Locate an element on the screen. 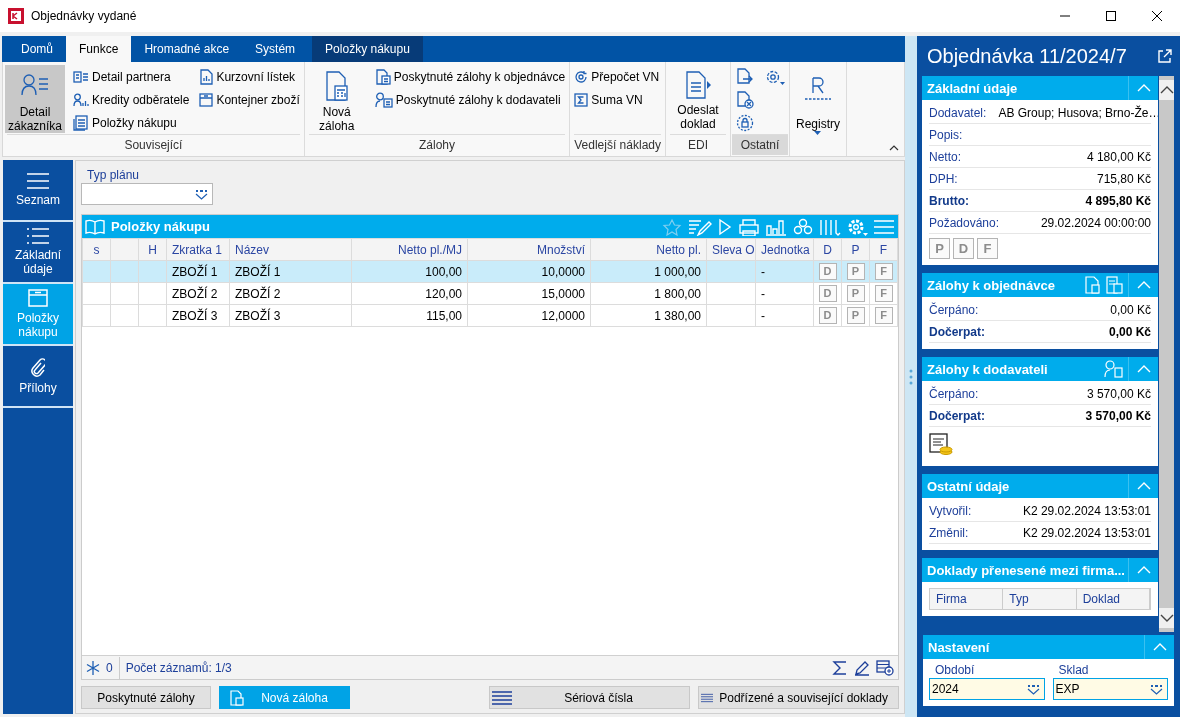 This screenshot has height=717, width=1180. action-button: Podřízené a související doklady is located at coordinates (798, 697).